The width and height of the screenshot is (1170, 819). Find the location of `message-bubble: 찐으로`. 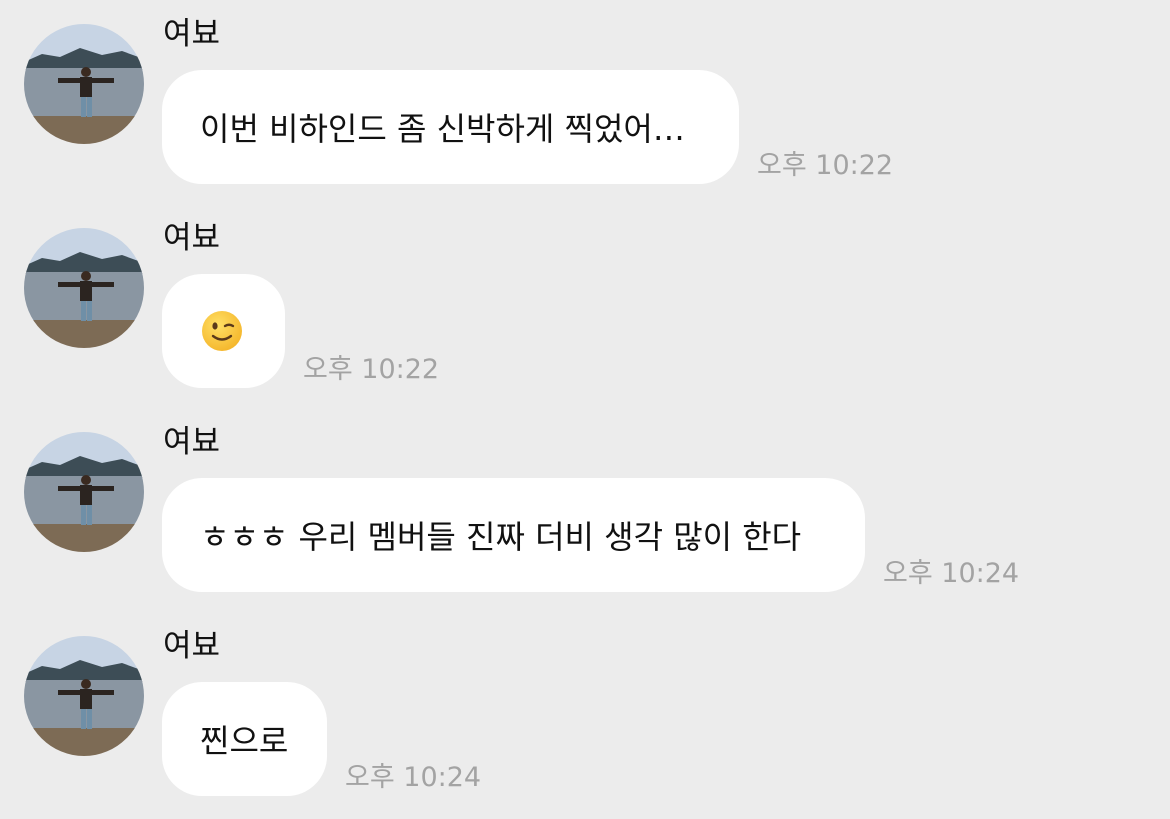

message-bubble: 찐으로 is located at coordinates (244, 739).